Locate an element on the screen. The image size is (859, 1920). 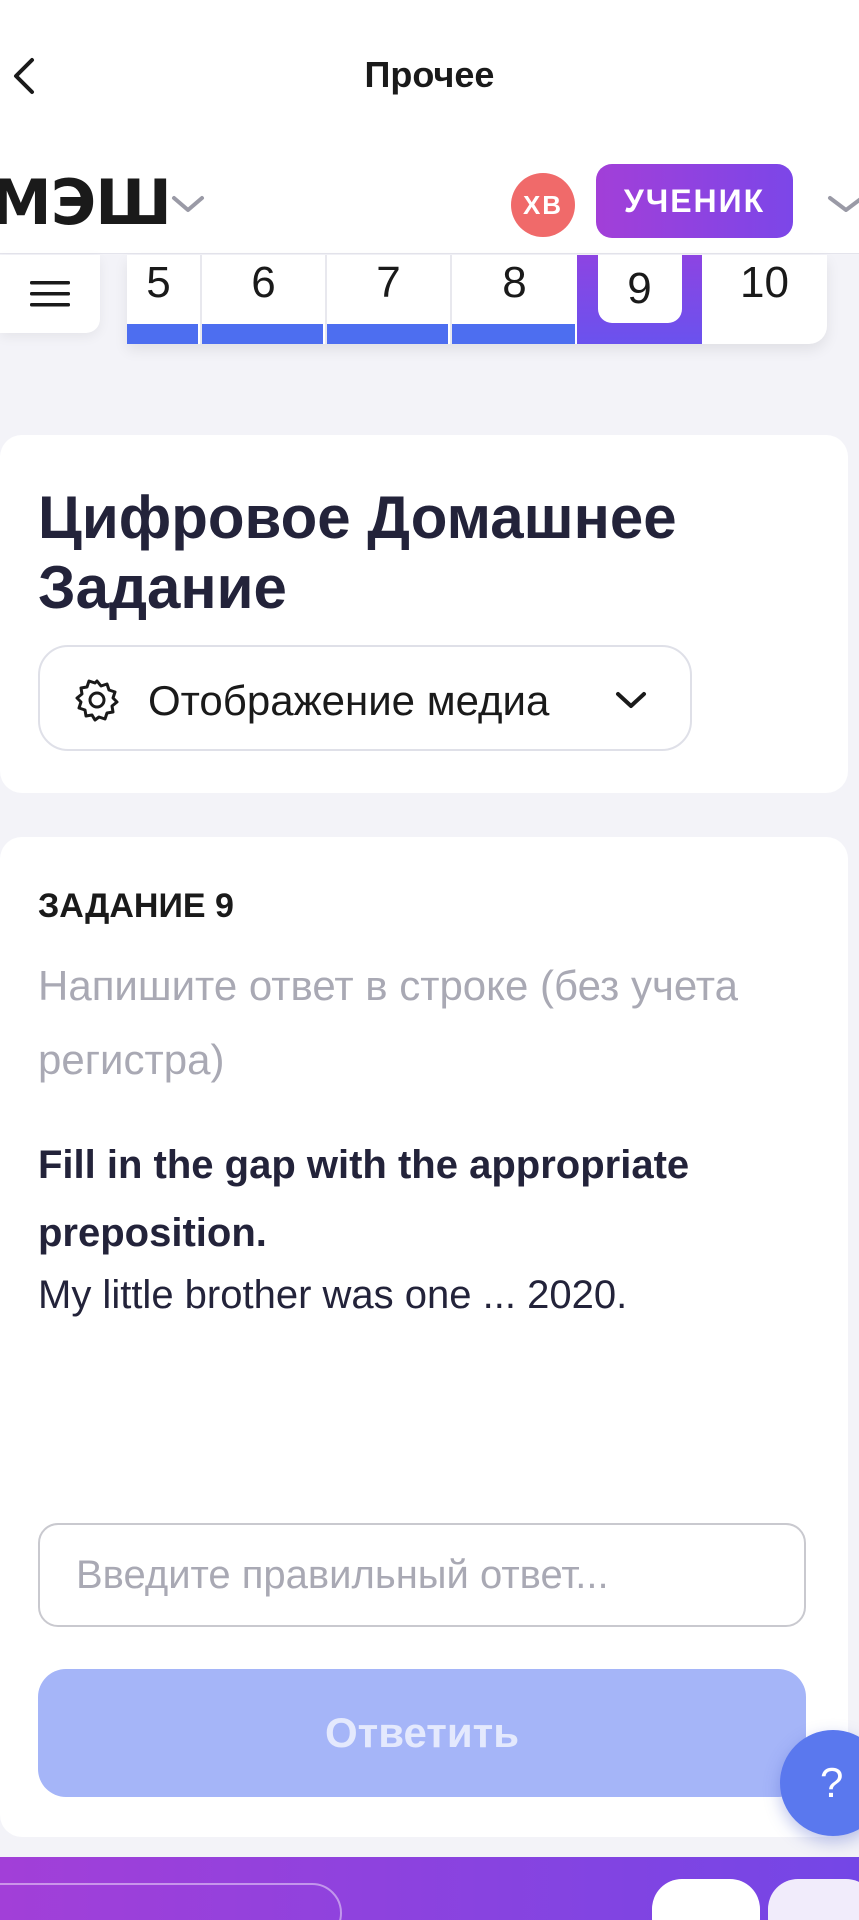
task-tab-9: 9 is located at coordinates (639, 299).